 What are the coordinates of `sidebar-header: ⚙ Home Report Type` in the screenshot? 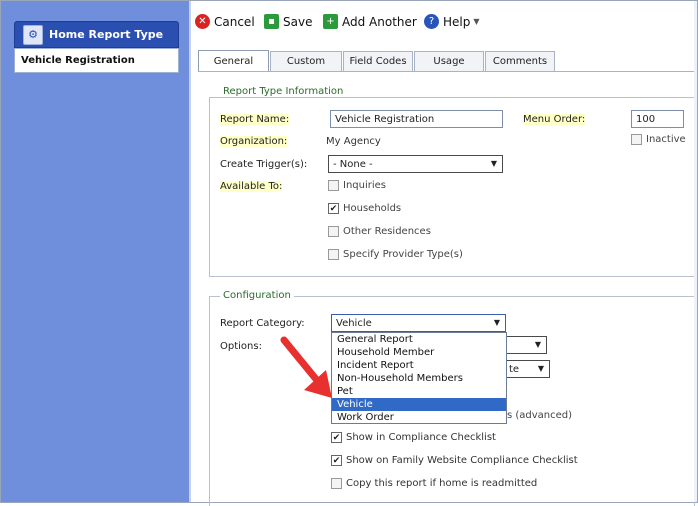 It's located at (96, 34).